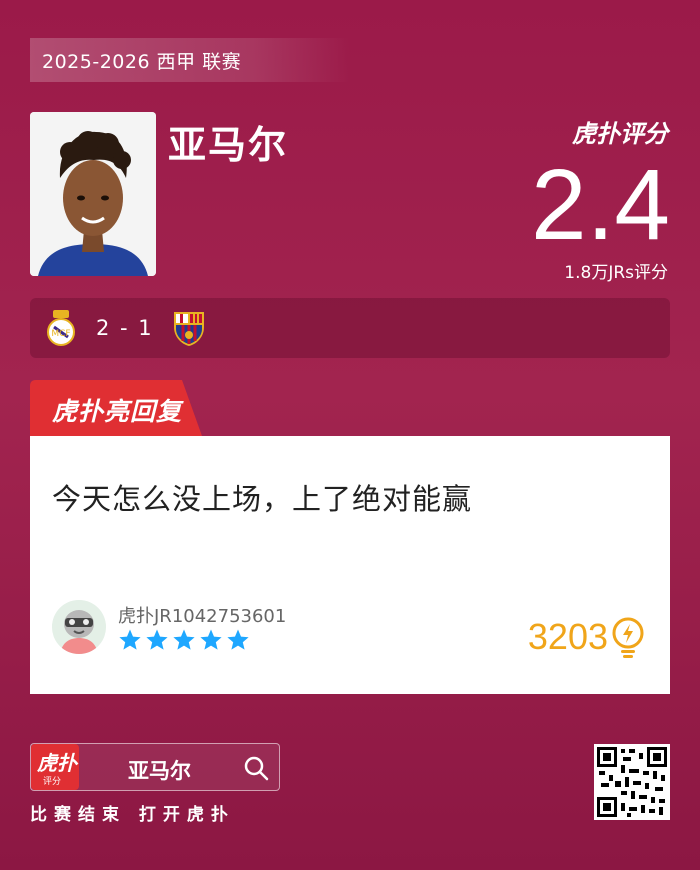 This screenshot has width=700, height=870. I want to click on username: 虎扑JR1042753601, so click(202, 615).